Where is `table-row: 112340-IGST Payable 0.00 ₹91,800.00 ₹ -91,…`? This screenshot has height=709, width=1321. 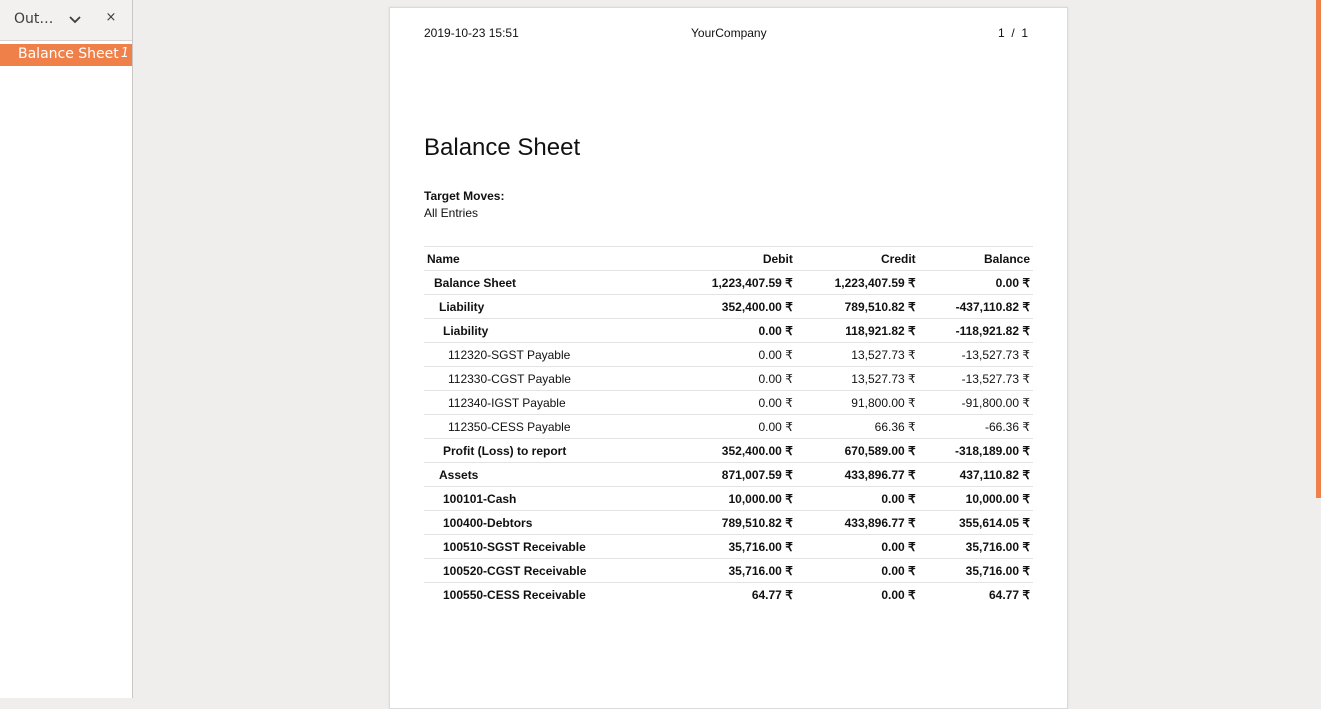
table-row: 112340-IGST Payable 0.00 ₹91,800.00 ₹ -91,… is located at coordinates (728, 402).